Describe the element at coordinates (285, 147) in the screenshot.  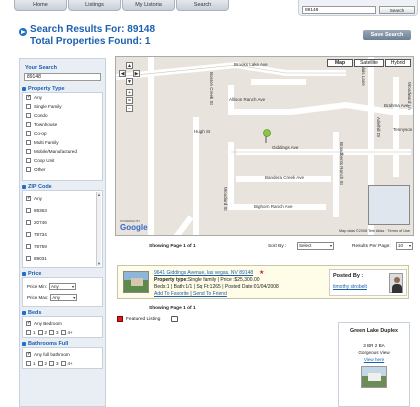
I see `street-label: Giddings Ave` at that location.